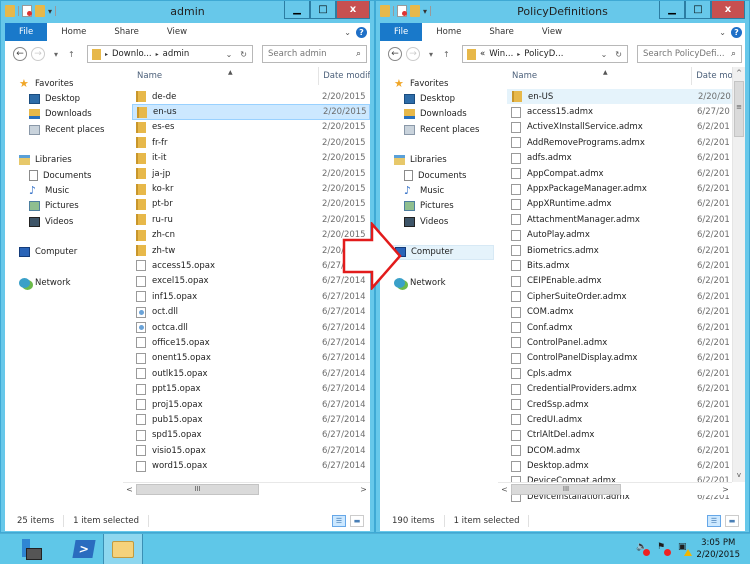 Image resolution: width=750 pixels, height=564 pixels. I want to click on file-row: it-it 2/20/2015, so click(251, 158).